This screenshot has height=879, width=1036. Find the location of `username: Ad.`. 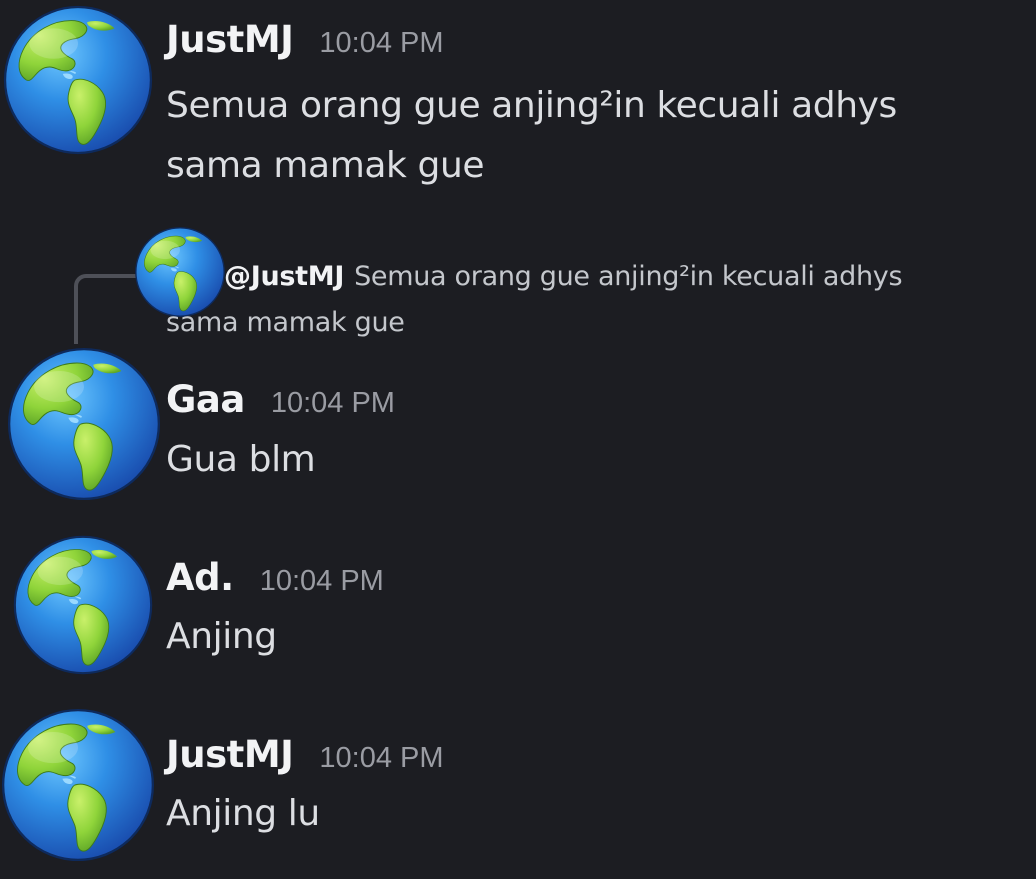

username: Ad. is located at coordinates (200, 577).